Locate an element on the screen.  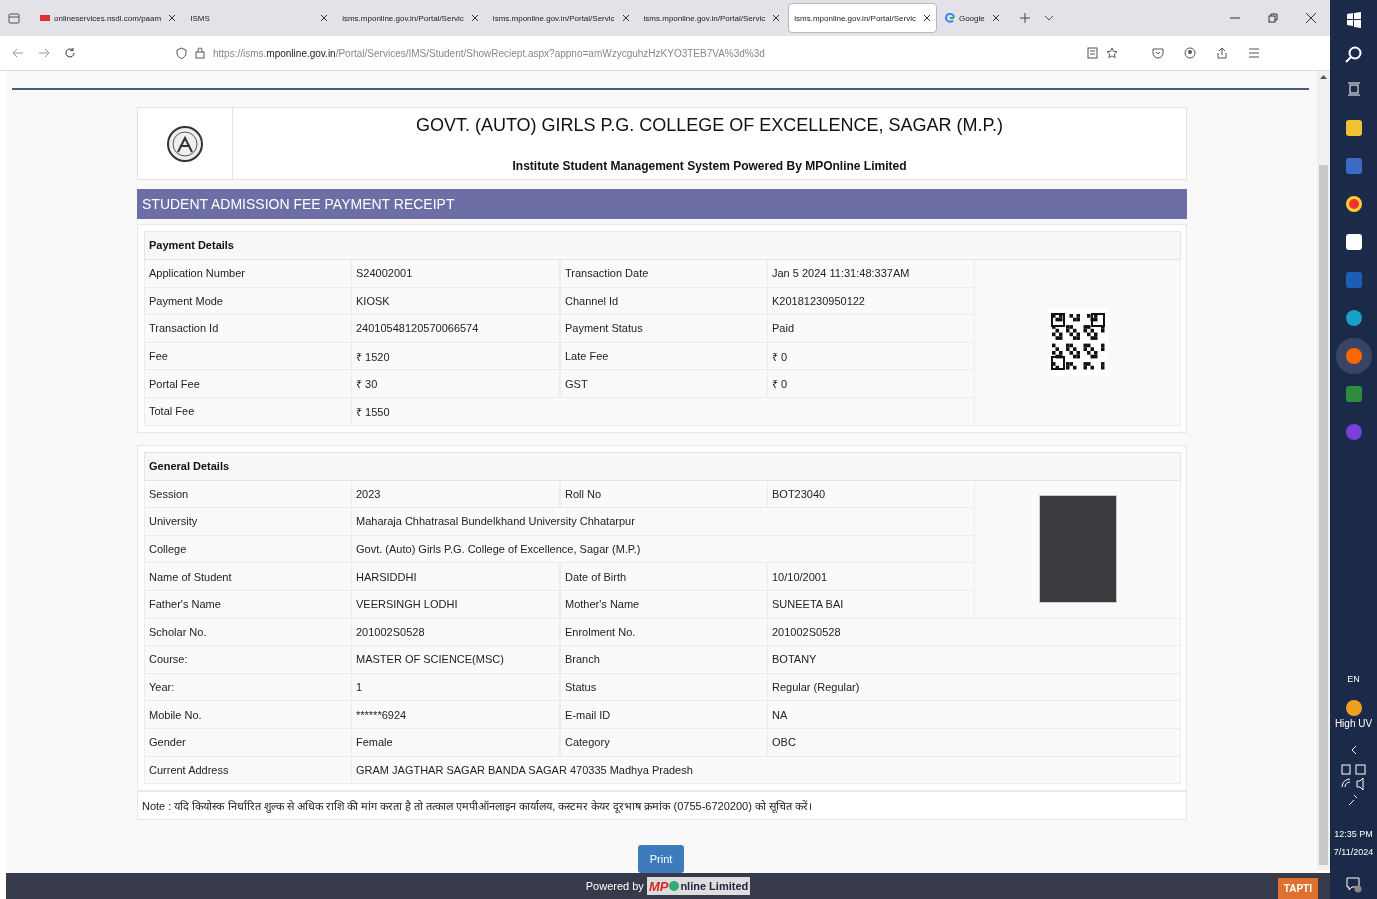
section-heading: General Details is located at coordinates (662, 466).